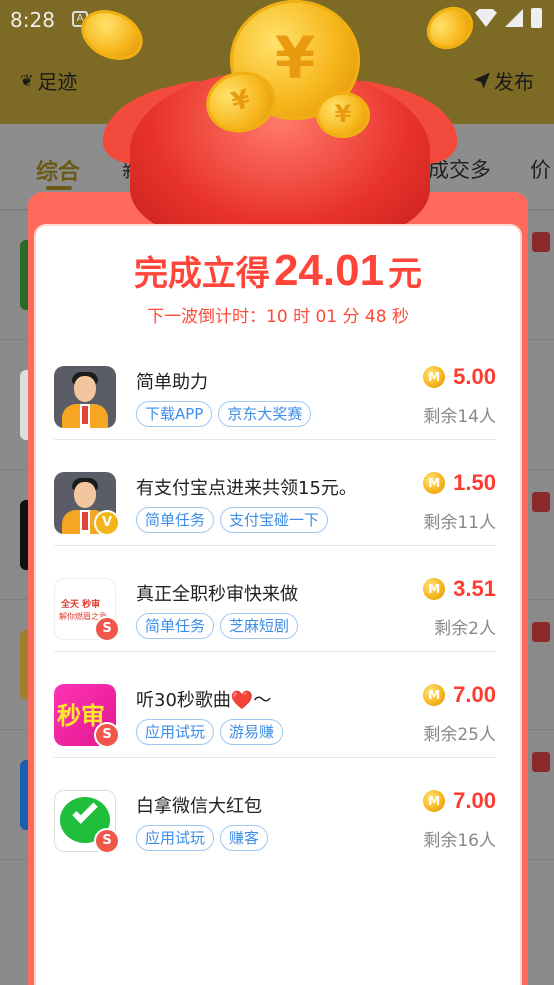 The height and width of the screenshot is (985, 554). Describe the element at coordinates (85, 397) in the screenshot. I see `avatar` at that location.